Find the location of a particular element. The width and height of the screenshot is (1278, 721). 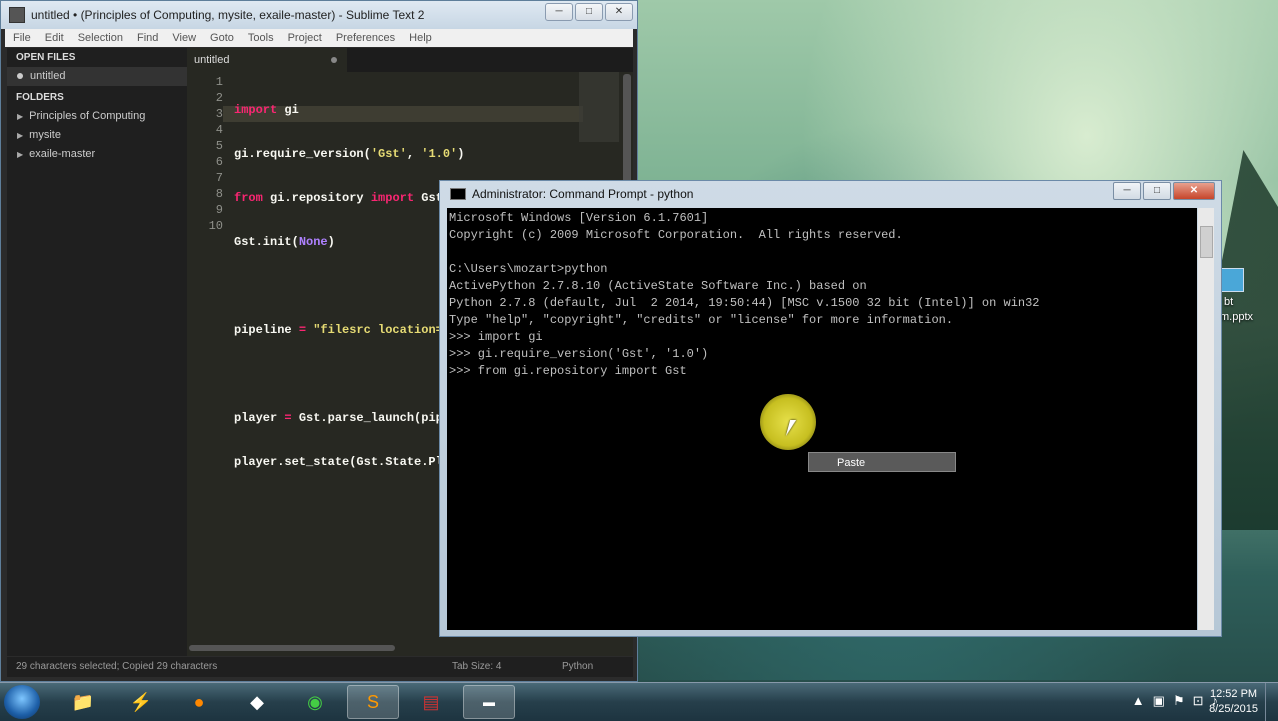

code-line-2: gi.require_version('Gst', '1.0') is located at coordinates (349, 154).